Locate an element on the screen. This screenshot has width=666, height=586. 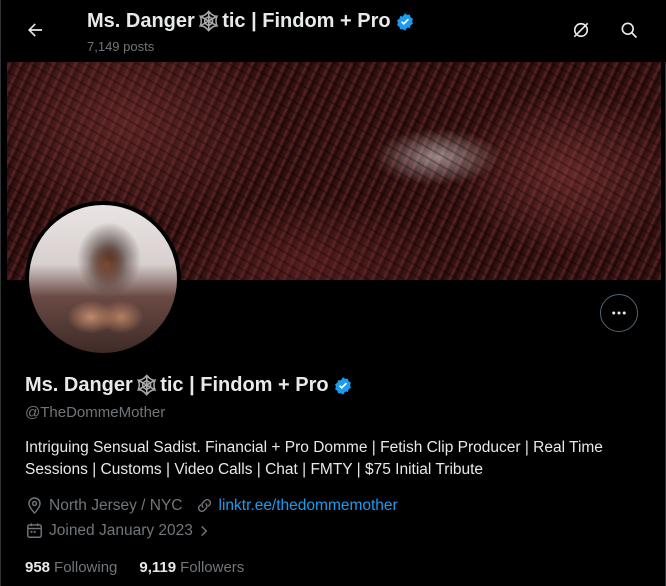
followers-link: 9,119 Followers is located at coordinates (191, 567).